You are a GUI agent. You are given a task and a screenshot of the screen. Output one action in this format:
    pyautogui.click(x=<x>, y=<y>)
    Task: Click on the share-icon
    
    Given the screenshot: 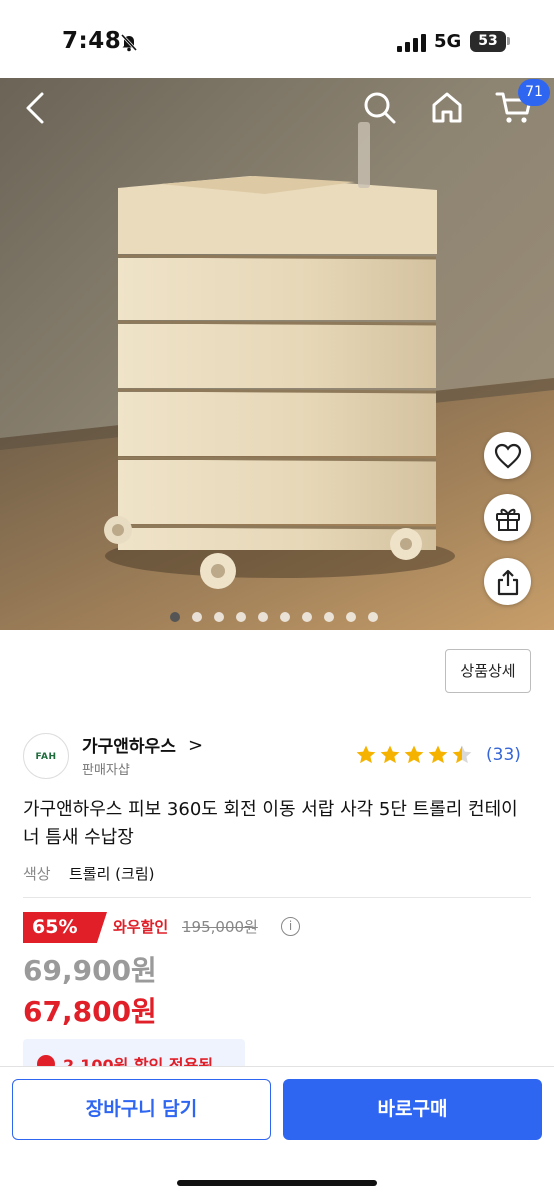 What is the action you would take?
    pyautogui.click(x=507, y=582)
    